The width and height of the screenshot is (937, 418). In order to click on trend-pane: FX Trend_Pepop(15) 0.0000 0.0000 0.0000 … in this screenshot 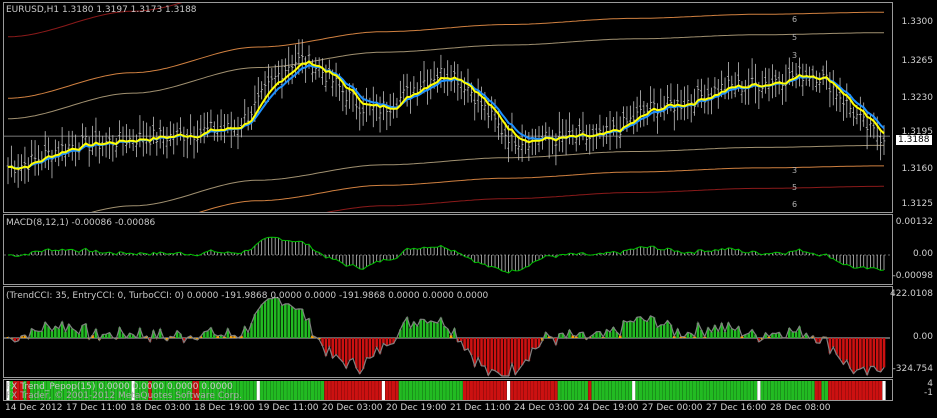, I will do `click(448, 390)`.